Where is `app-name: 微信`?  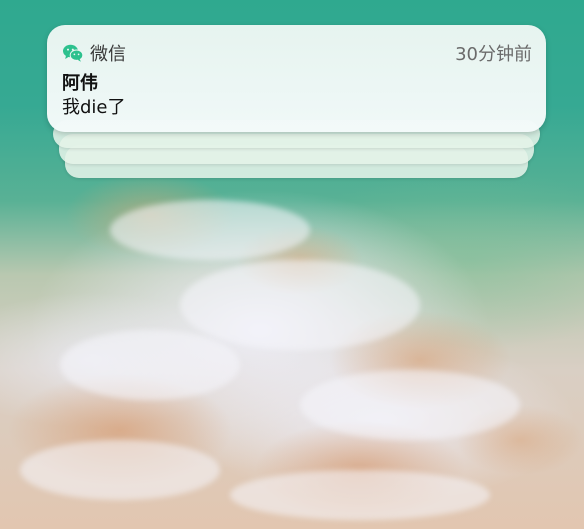 app-name: 微信 is located at coordinates (108, 54).